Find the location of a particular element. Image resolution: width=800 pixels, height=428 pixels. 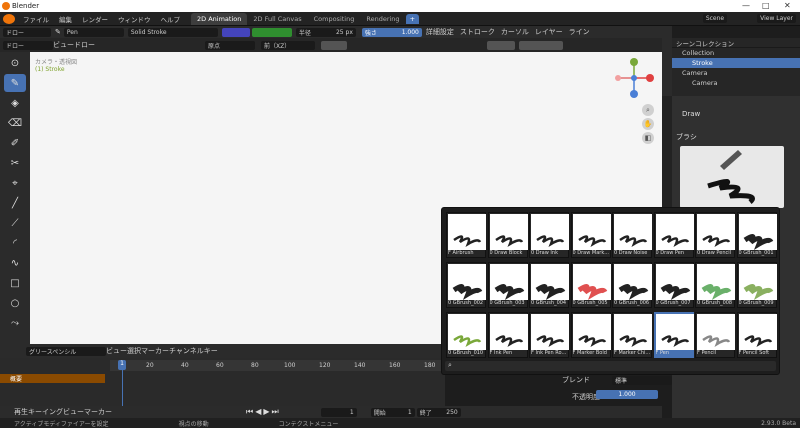

brush-tile: F Marker Bold is located at coordinates (590, 335).